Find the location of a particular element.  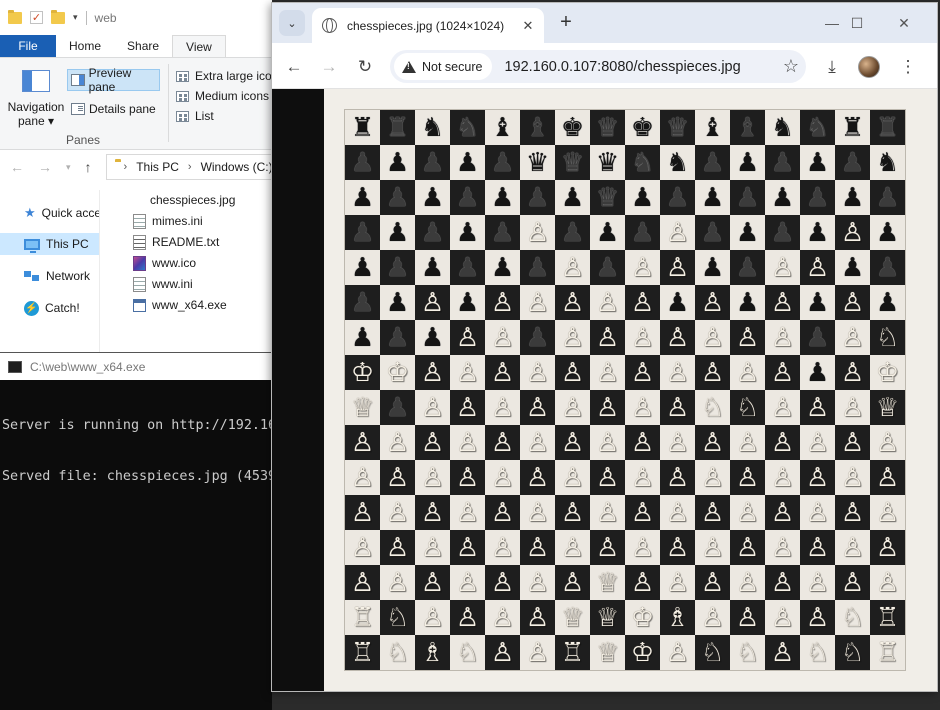

recent-locations-icon: ▾ is located at coordinates (68, 167).